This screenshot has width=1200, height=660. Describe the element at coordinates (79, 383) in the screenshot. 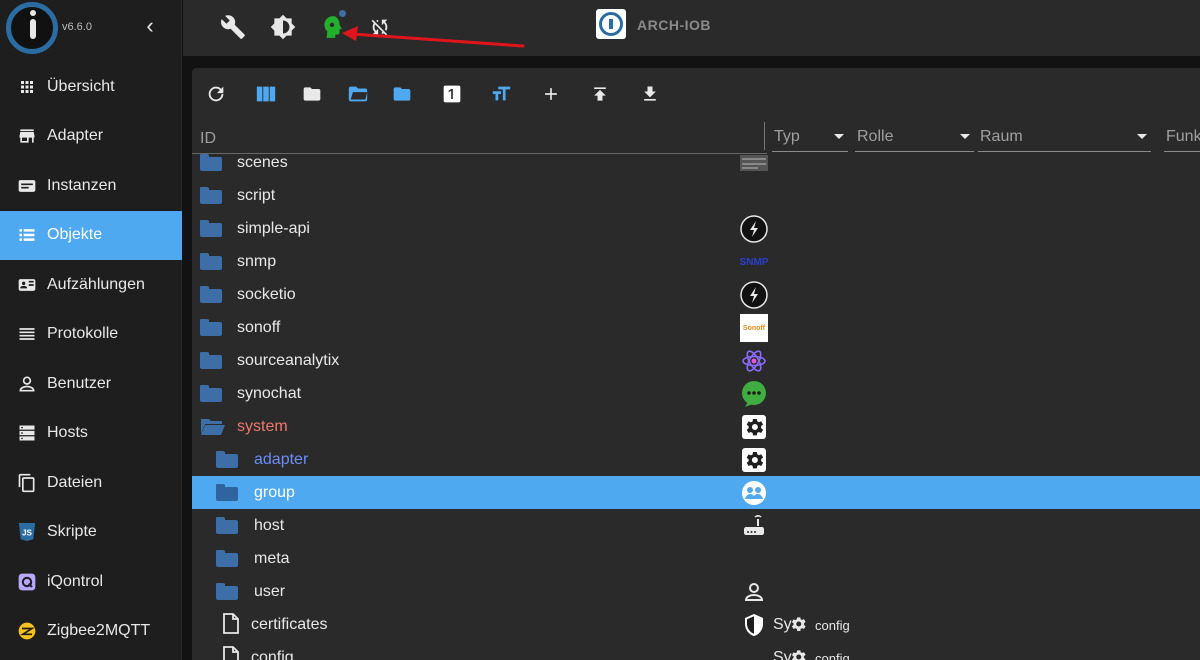

I see `sidebar-item-label: Benutzer` at that location.